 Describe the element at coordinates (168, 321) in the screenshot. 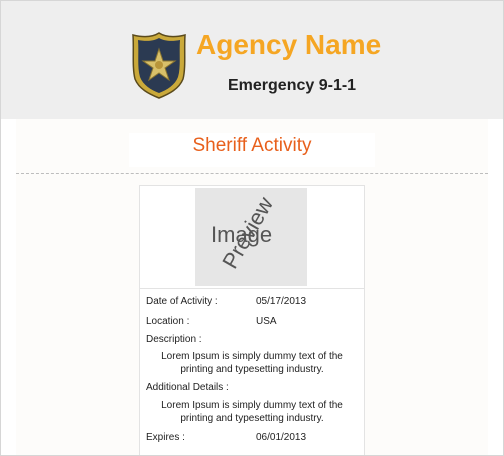

I see `location-label: Location :` at that location.